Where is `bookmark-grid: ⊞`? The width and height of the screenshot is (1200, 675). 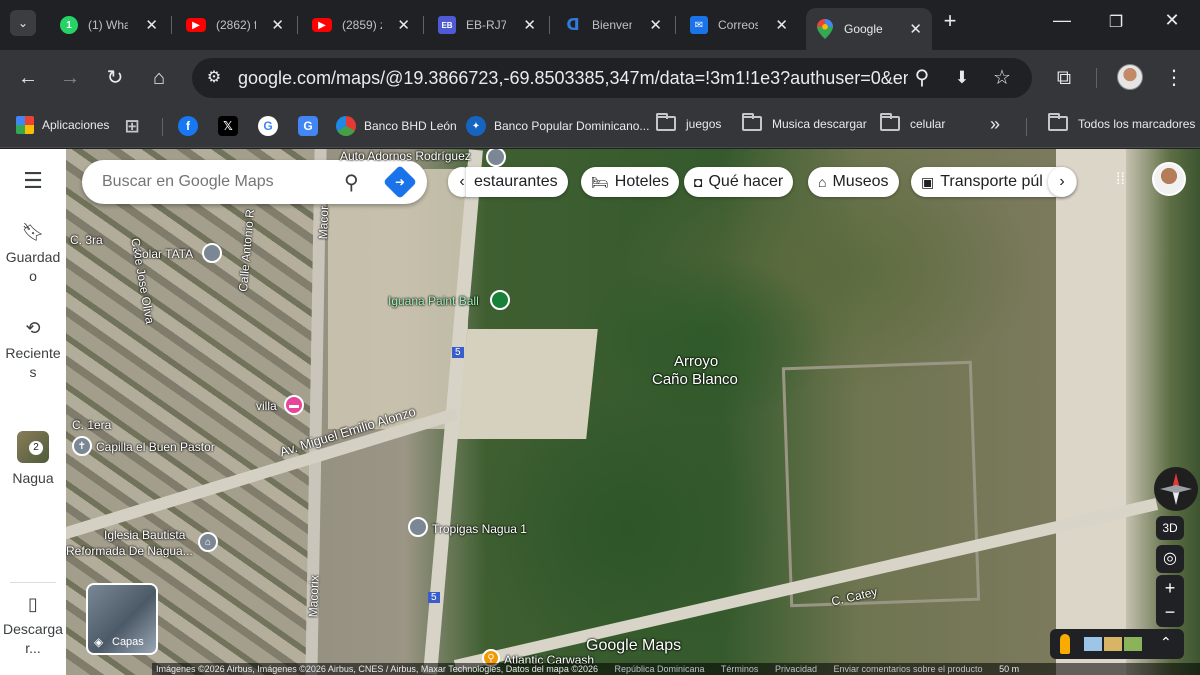 bookmark-grid: ⊞ is located at coordinates (136, 126).